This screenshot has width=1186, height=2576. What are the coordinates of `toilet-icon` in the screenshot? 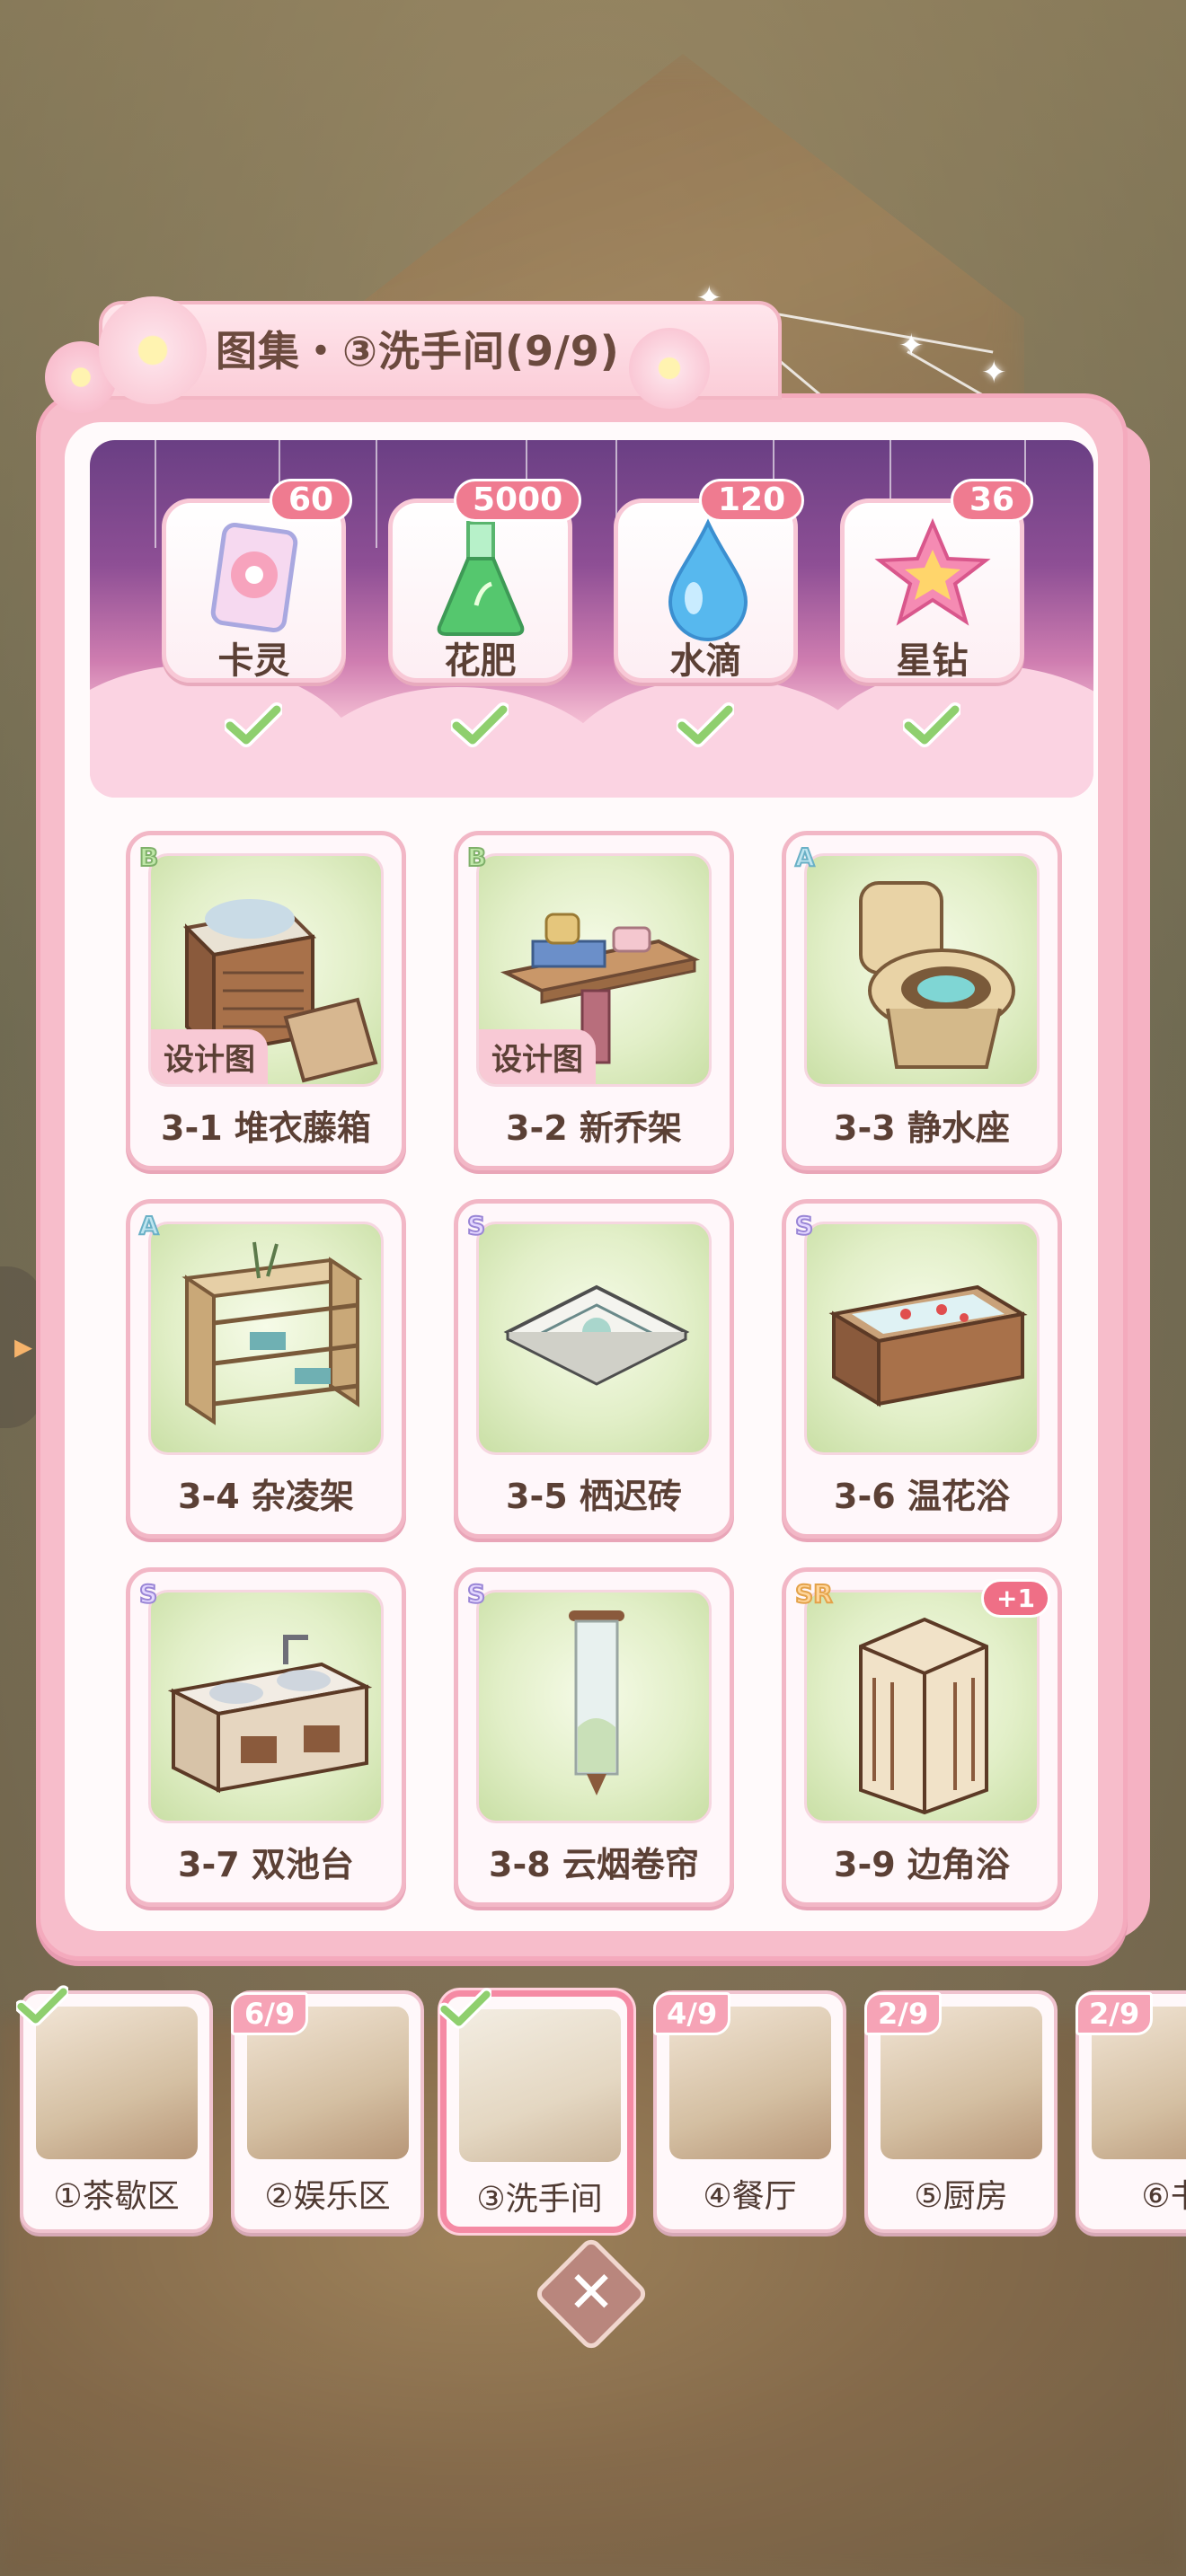 It's located at (937, 975).